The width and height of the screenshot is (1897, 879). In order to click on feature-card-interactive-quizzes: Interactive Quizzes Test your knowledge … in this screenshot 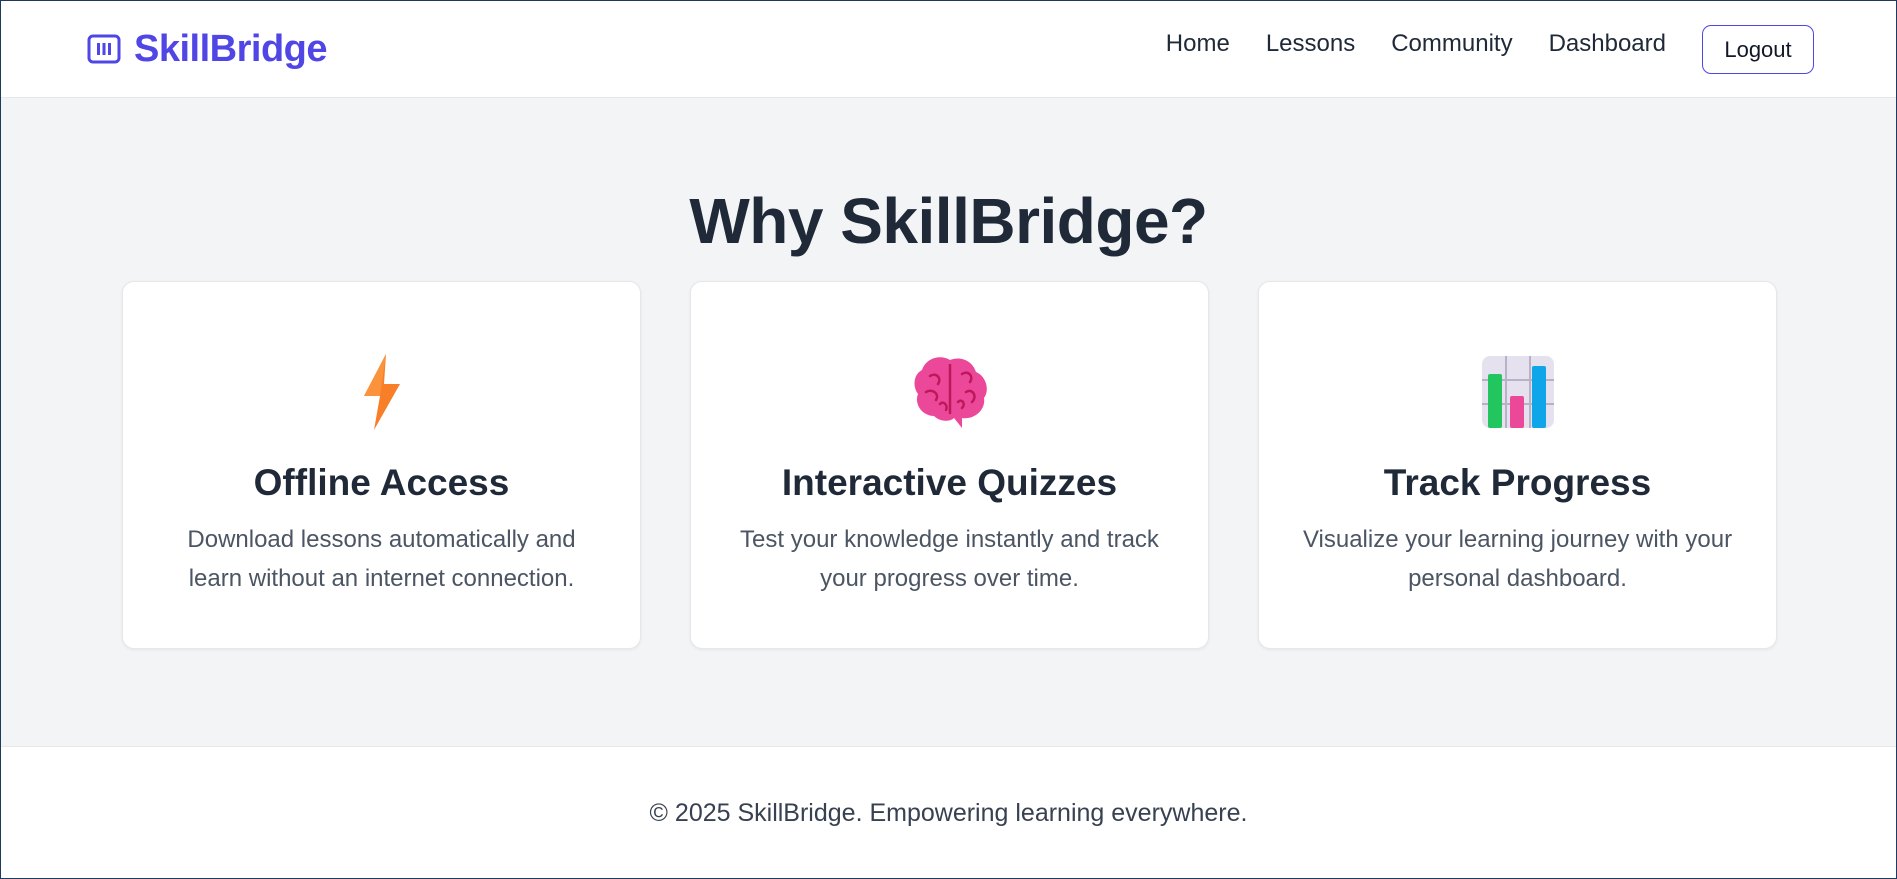, I will do `click(949, 465)`.